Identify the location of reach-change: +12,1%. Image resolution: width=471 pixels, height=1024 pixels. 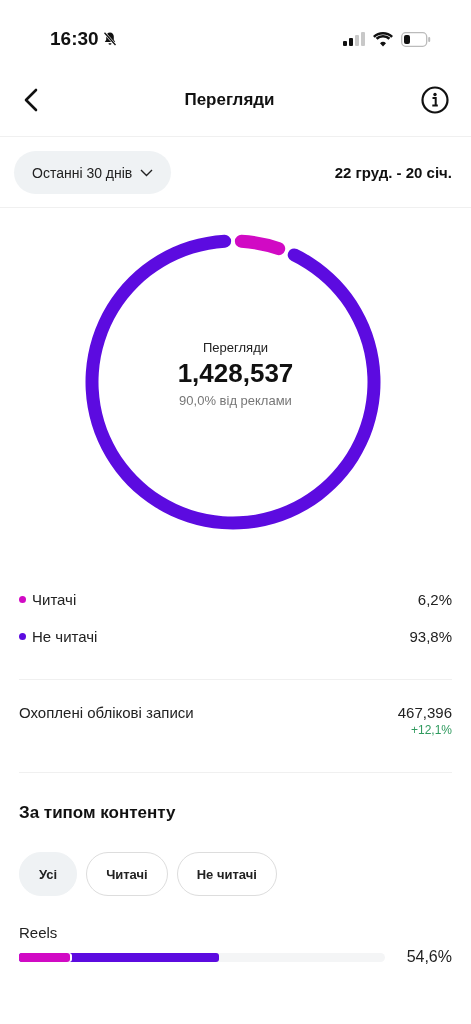
(431, 730).